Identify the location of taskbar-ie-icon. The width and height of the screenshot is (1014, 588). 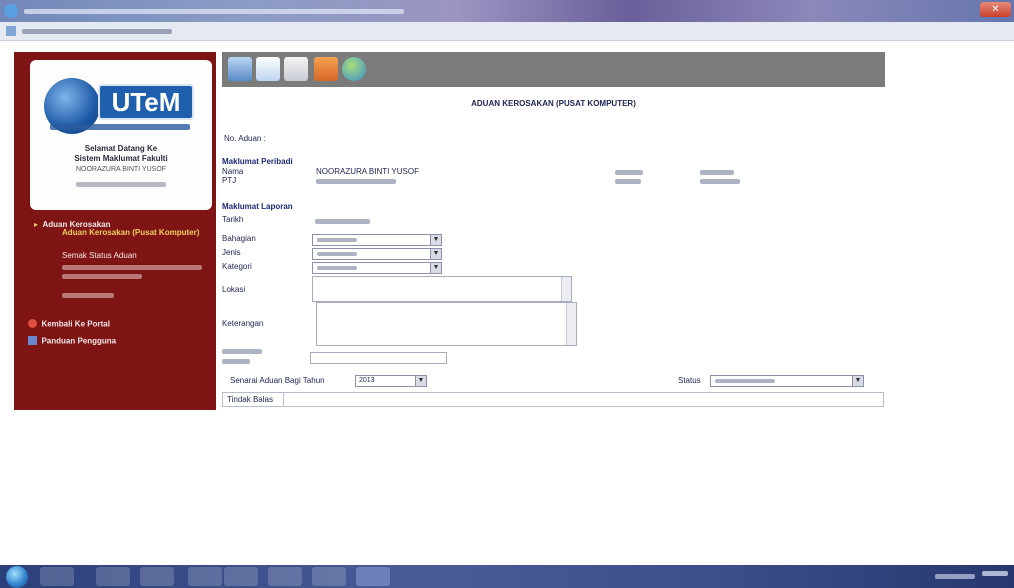
(57, 576).